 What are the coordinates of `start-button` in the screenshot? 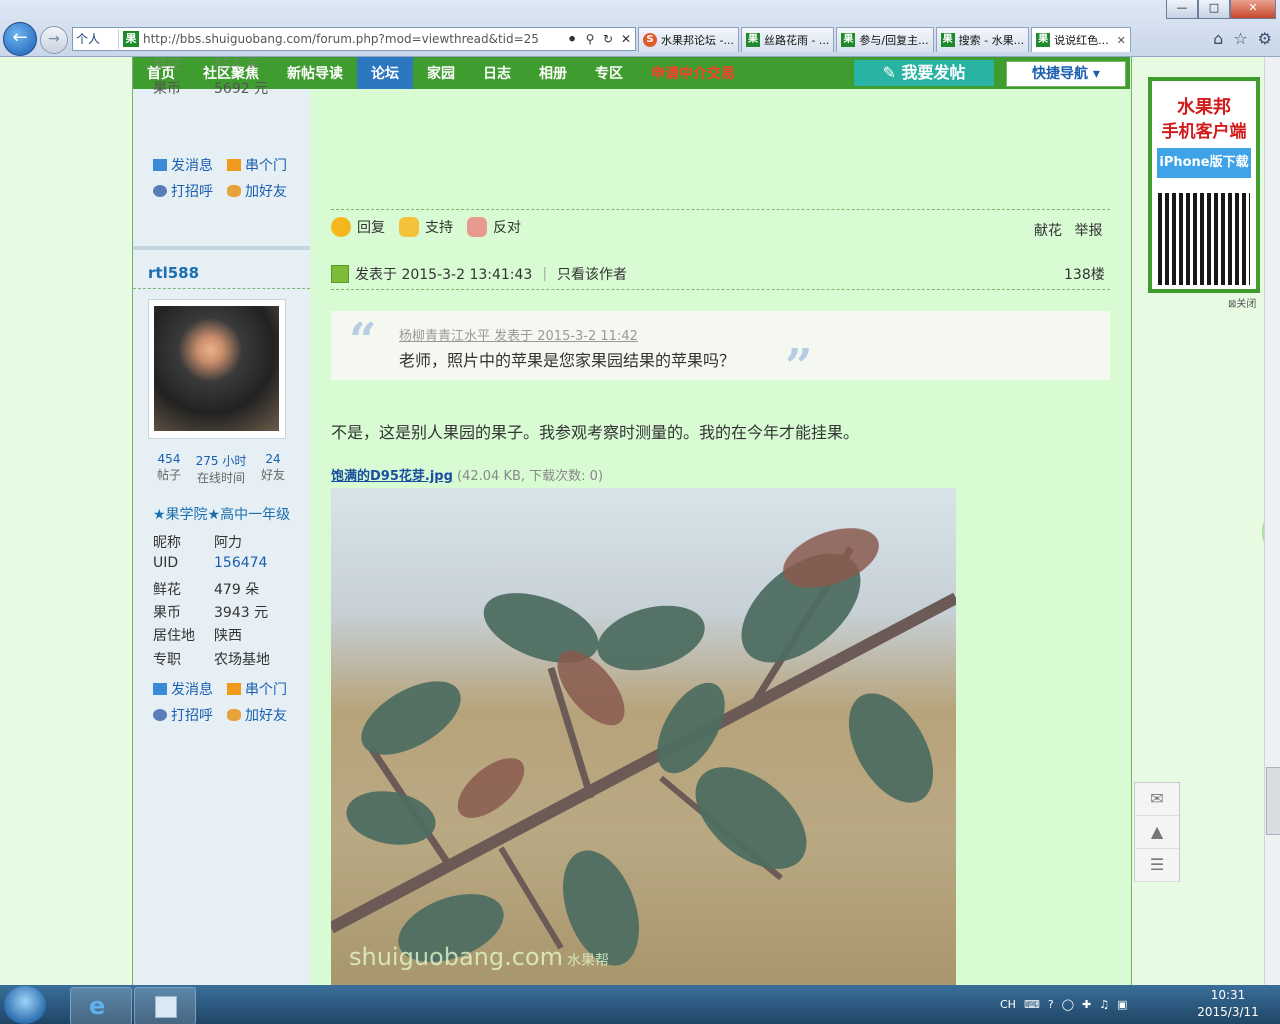 It's located at (25, 1005).